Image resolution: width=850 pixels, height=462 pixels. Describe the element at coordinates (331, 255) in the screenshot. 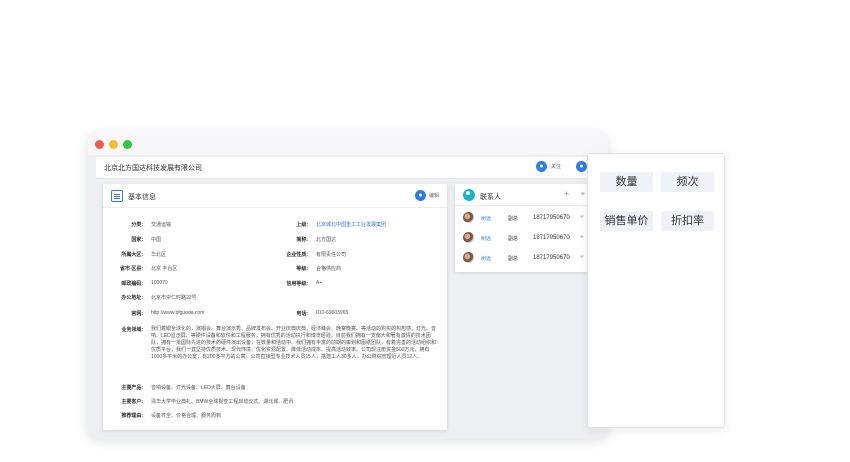

I see `field-value: 有限责任公司` at that location.